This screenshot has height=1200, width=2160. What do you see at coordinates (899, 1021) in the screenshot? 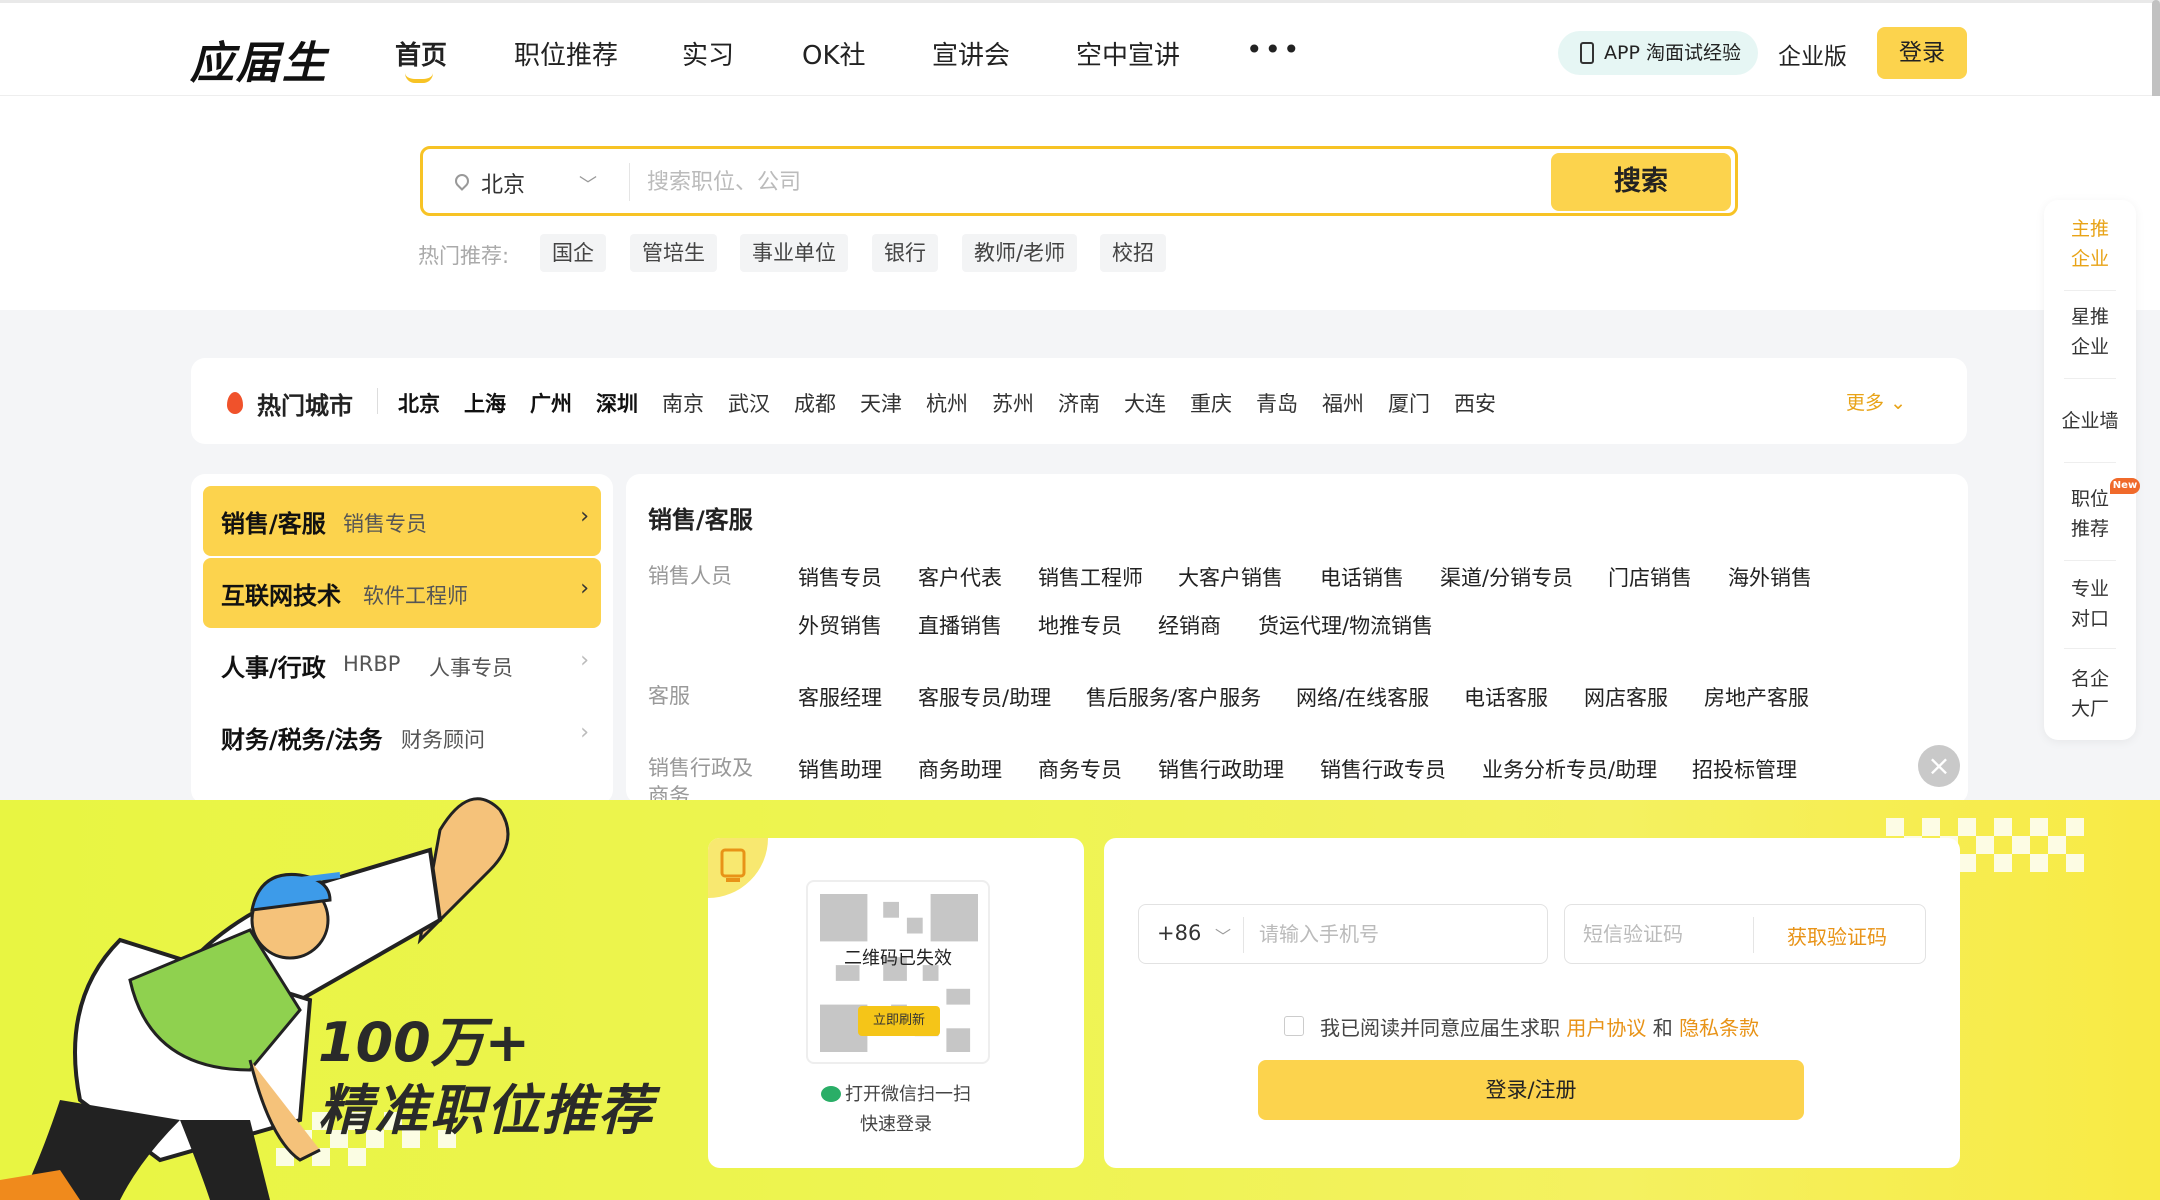
I see `qr-refresh-button: 立即刷新` at bounding box center [899, 1021].